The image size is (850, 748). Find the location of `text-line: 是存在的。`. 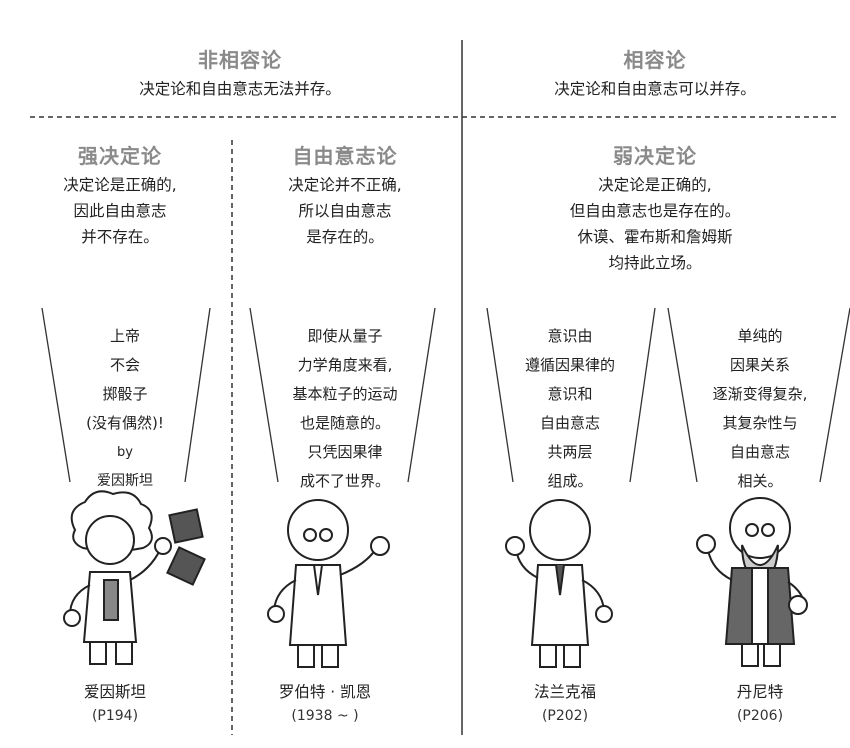

text-line: 是存在的。 is located at coordinates (345, 237).